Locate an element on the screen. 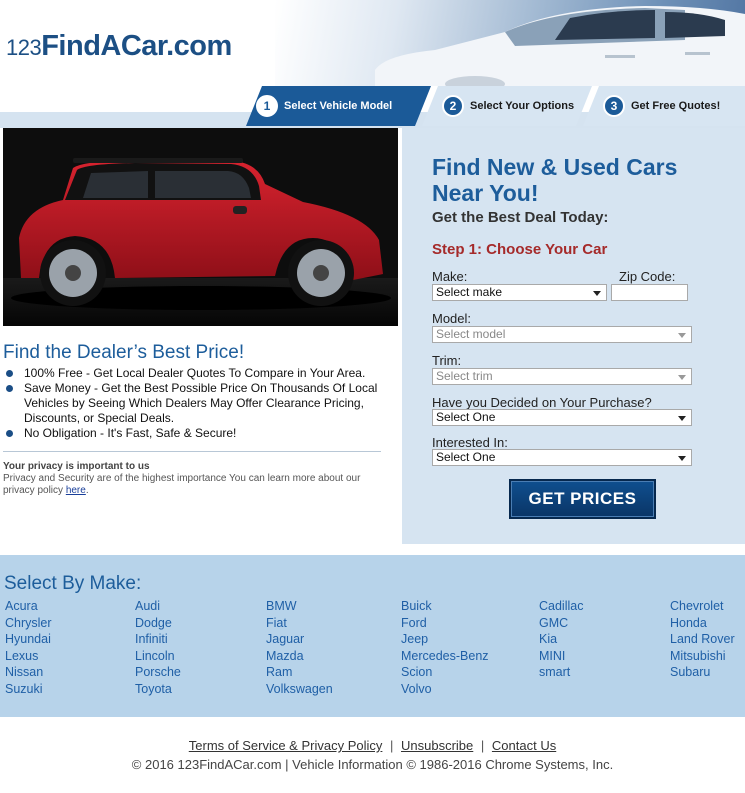 This screenshot has width=745, height=793. make-link: smart is located at coordinates (561, 672).